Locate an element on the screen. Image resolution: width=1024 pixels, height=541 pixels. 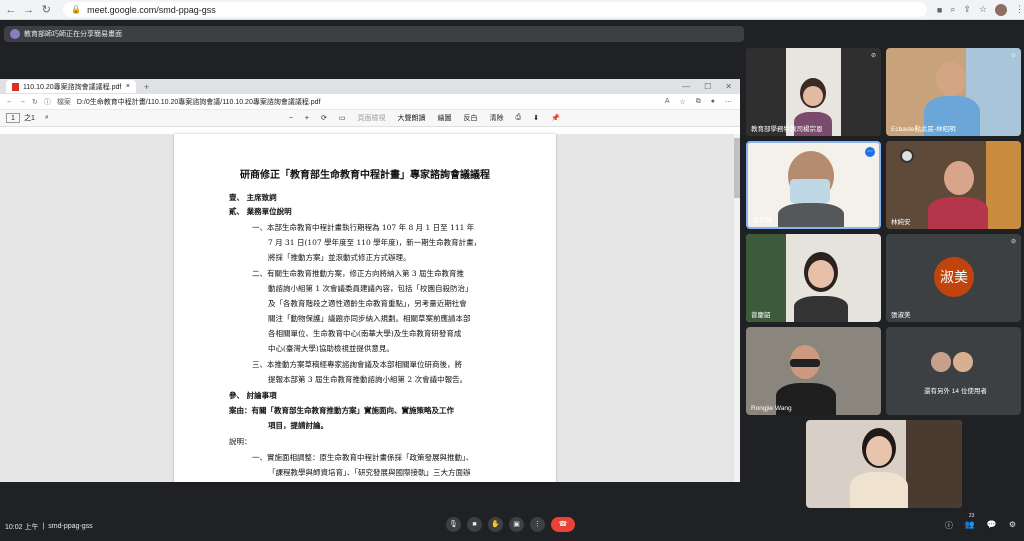
scrollbar is located at coordinates (737, 308).